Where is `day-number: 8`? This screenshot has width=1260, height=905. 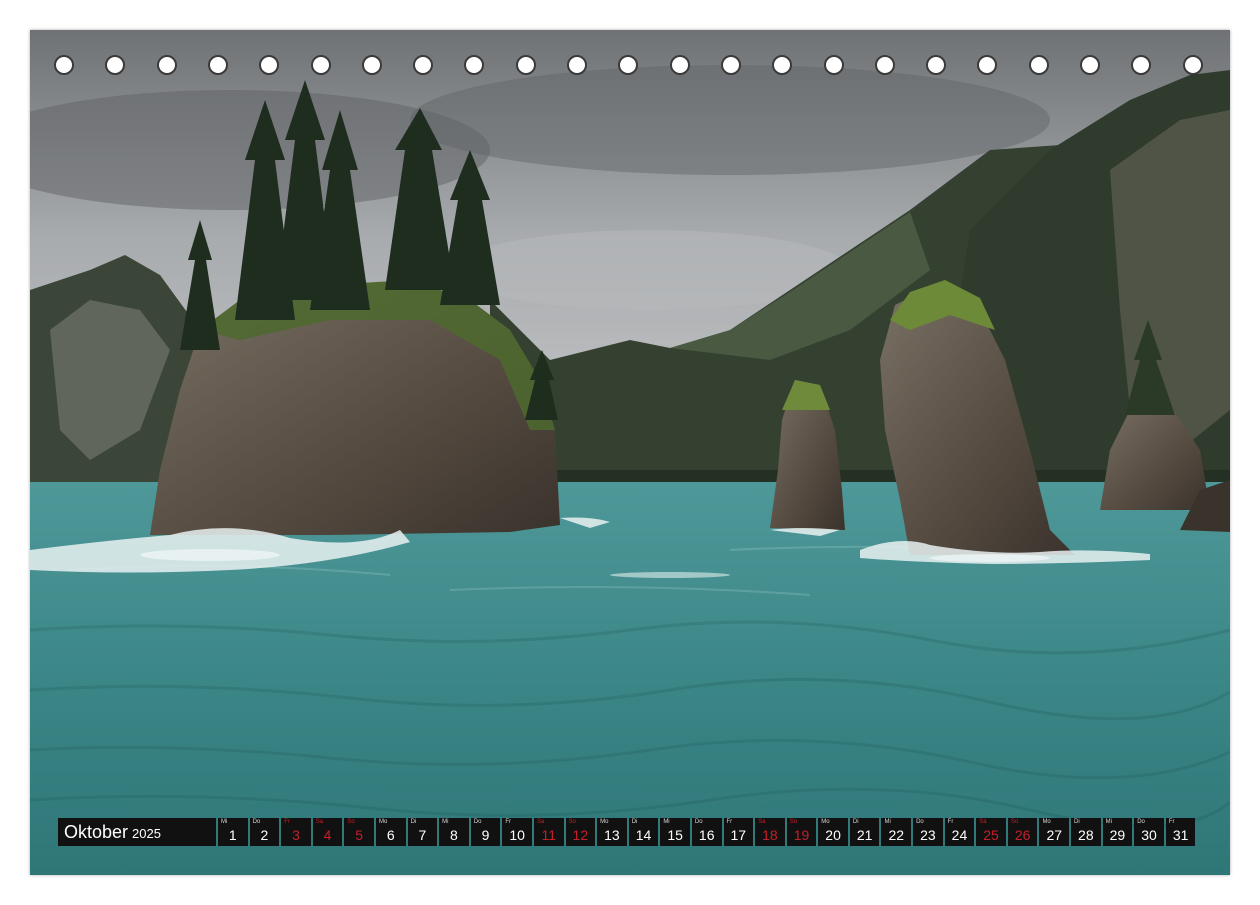 day-number: 8 is located at coordinates (454, 835).